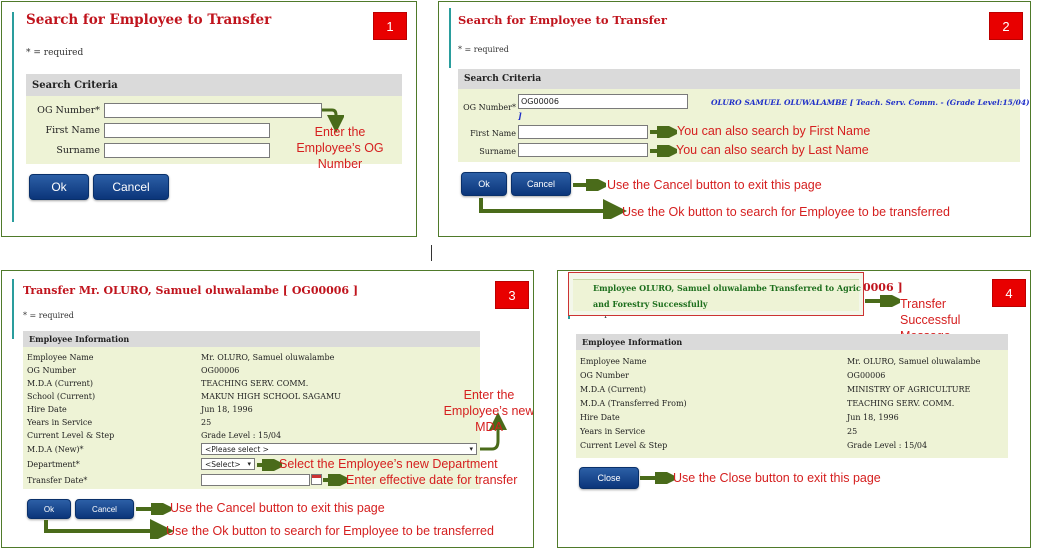 This screenshot has height=548, width=1039. What do you see at coordinates (1009, 293) in the screenshot?
I see `step-badge: 4` at bounding box center [1009, 293].